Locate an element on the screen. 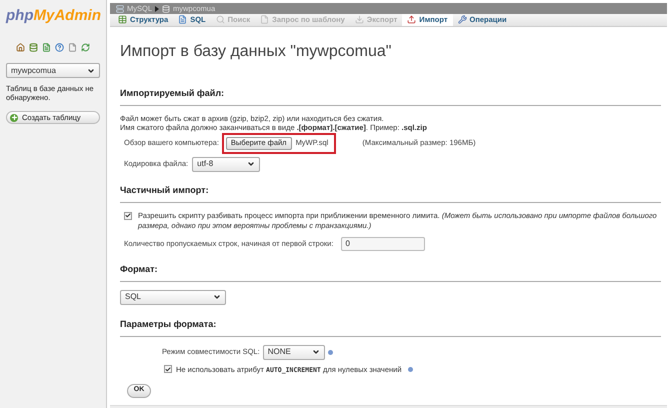 The width and height of the screenshot is (670, 408). database-select: mywpcomua is located at coordinates (53, 70).